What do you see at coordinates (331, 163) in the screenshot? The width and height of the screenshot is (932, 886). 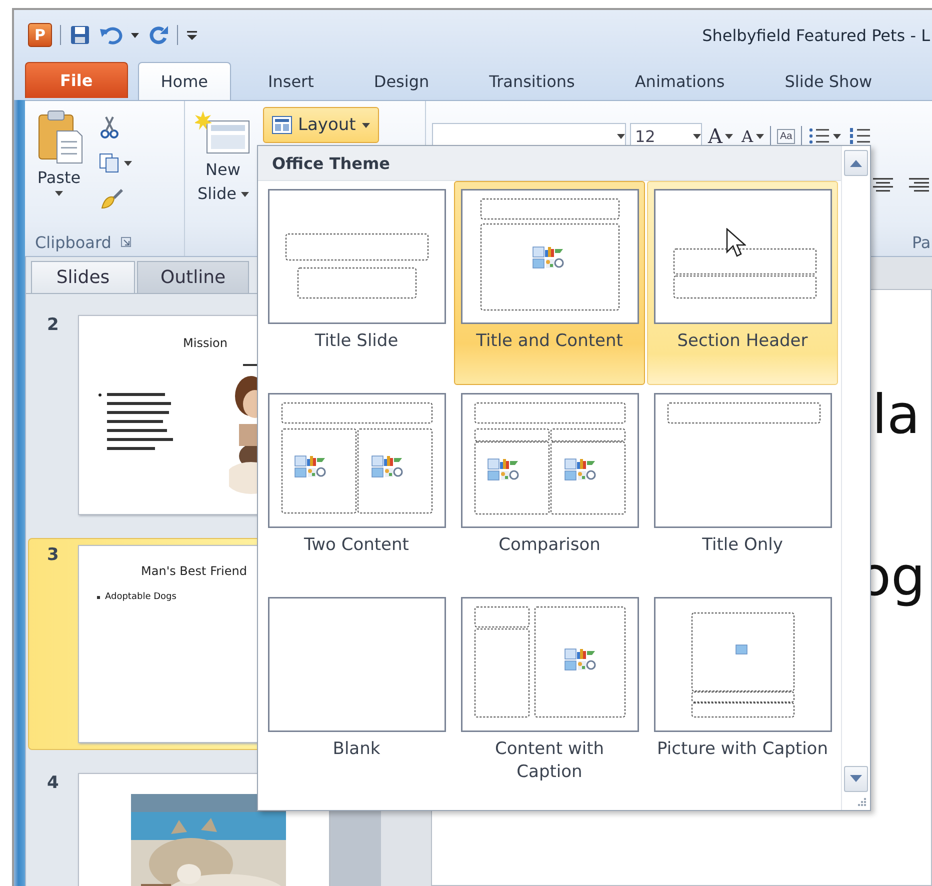 I see `gallery-heading: Office Theme` at bounding box center [331, 163].